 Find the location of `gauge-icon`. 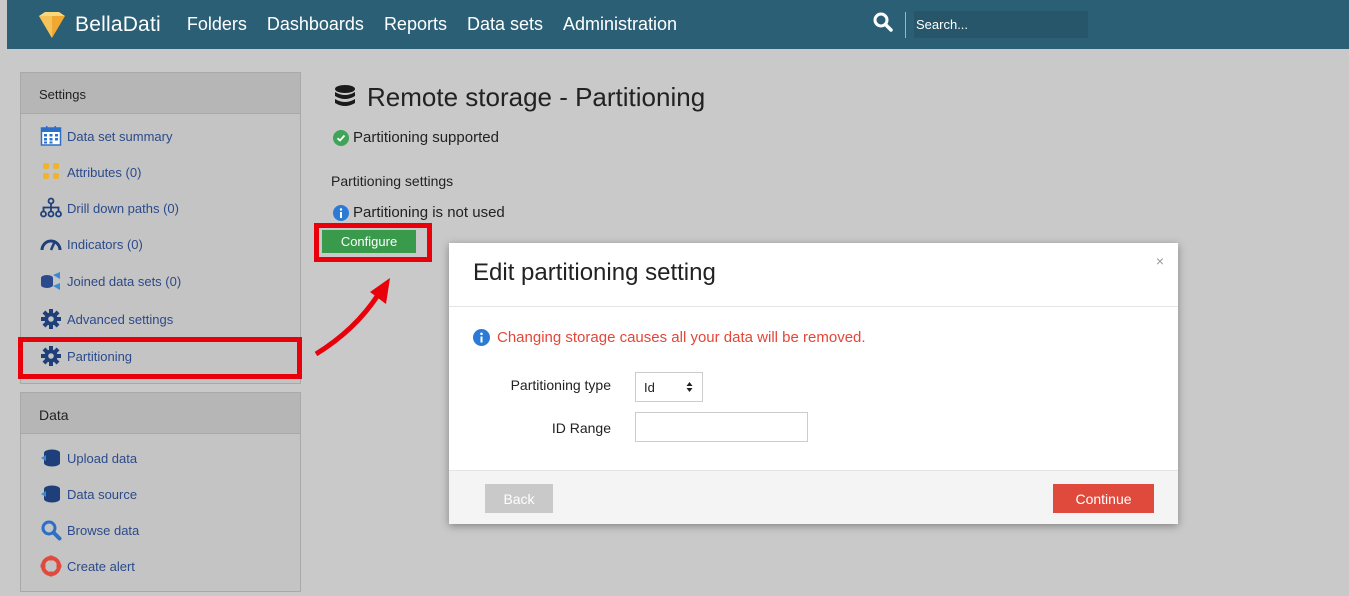

gauge-icon is located at coordinates (51, 244).